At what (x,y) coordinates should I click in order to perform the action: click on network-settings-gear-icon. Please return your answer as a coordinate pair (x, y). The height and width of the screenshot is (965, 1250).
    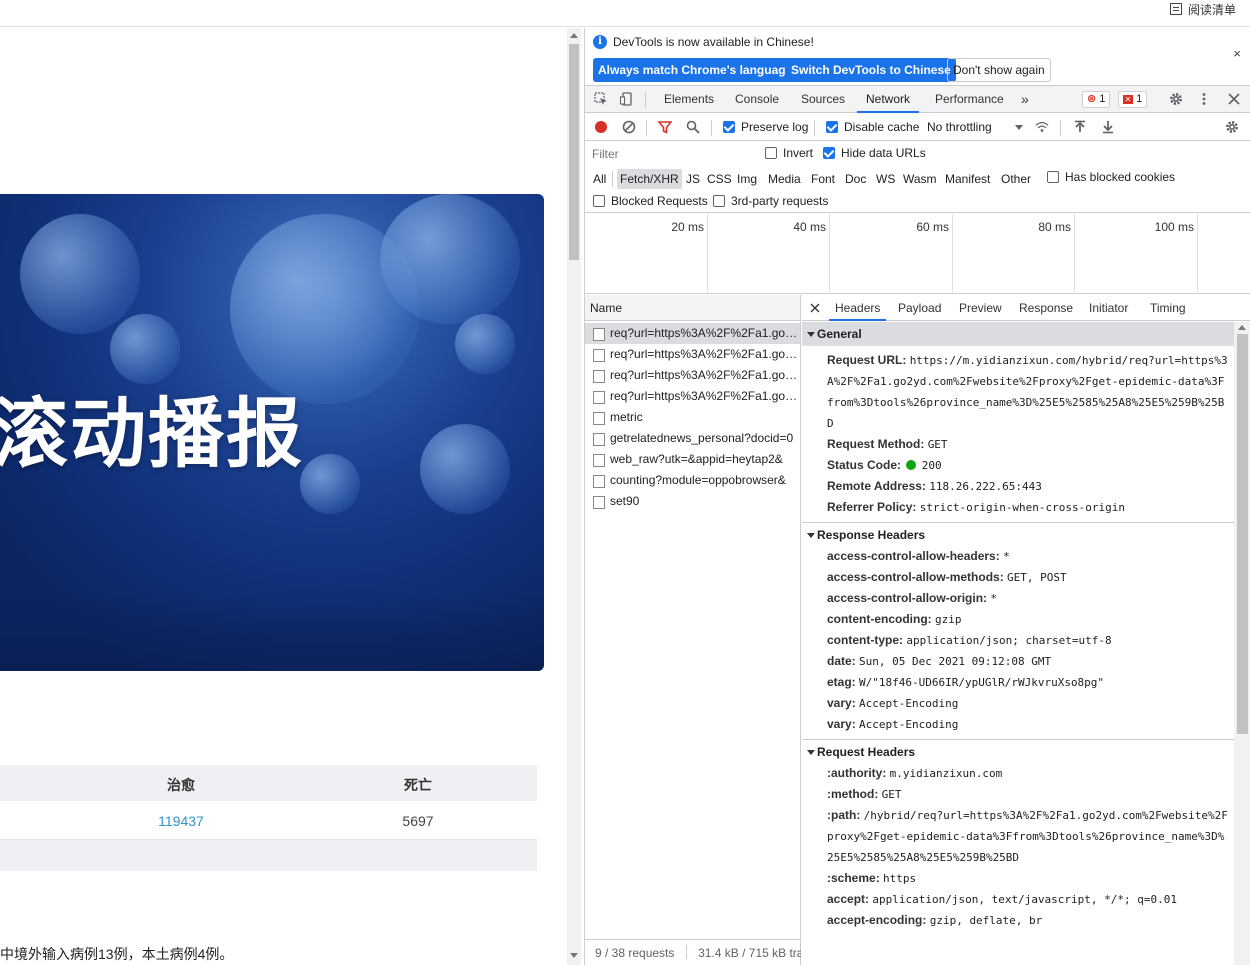
    Looking at the image, I should click on (1232, 127).